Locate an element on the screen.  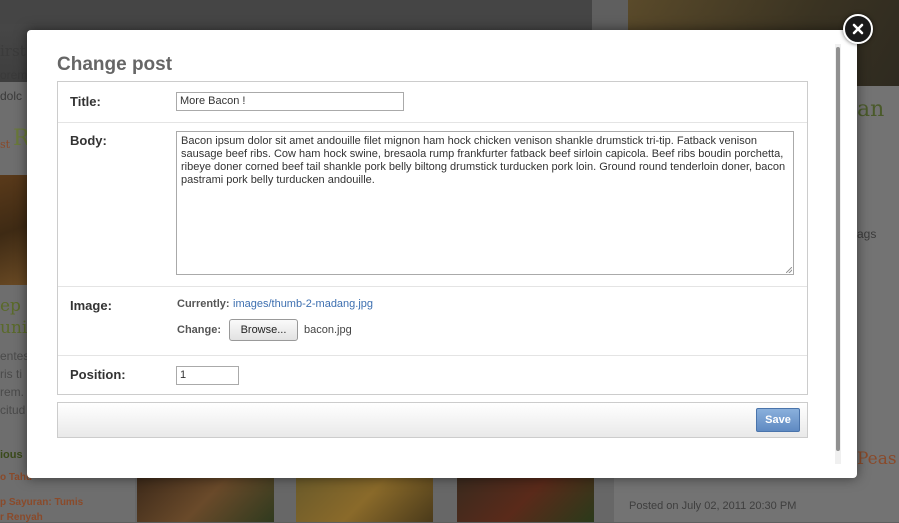
bg-text: irst is located at coordinates (13, 51).